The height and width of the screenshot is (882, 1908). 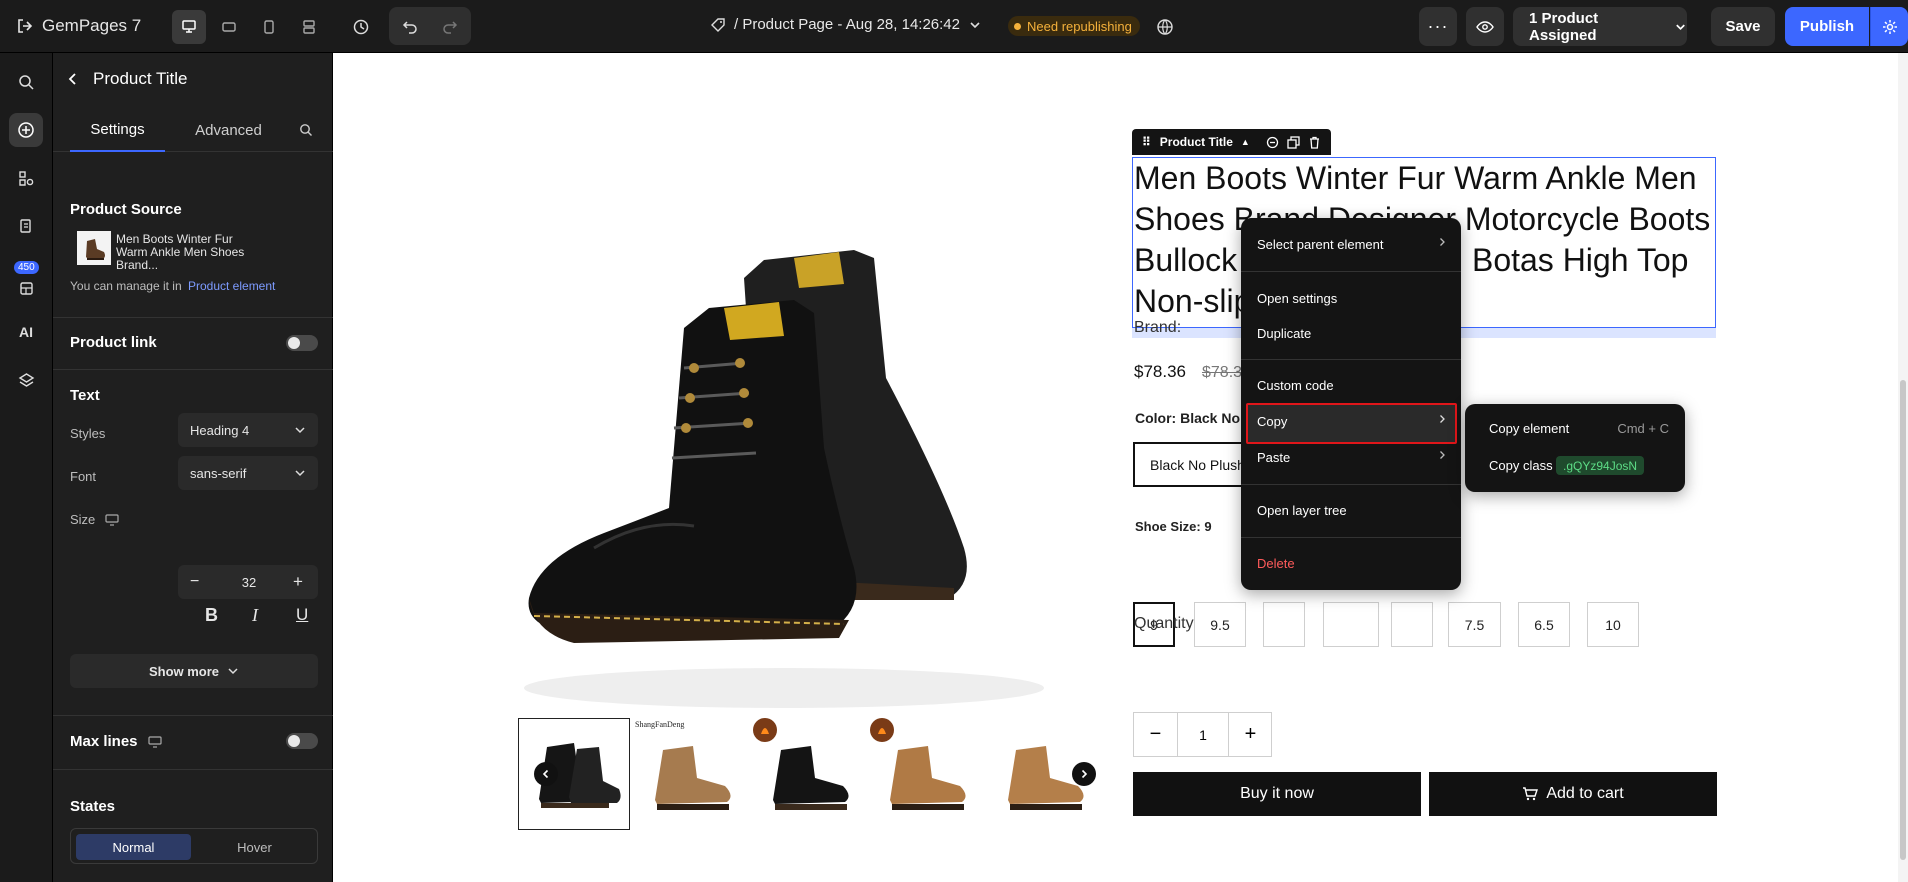 What do you see at coordinates (1474, 624) in the screenshot?
I see `size-option: 7.5` at bounding box center [1474, 624].